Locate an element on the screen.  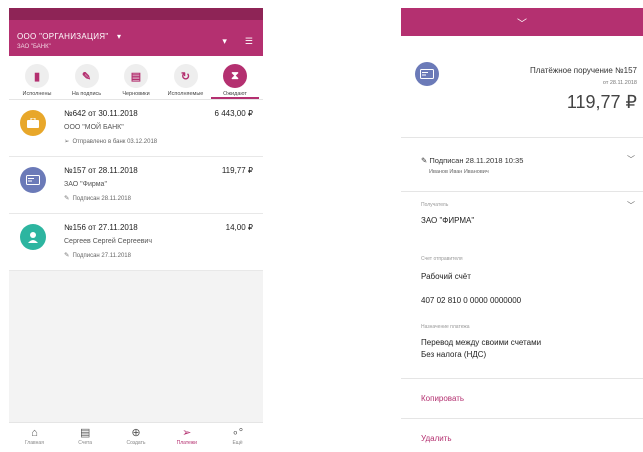
refresh-icon: ↻ is located at coordinates (185, 76).